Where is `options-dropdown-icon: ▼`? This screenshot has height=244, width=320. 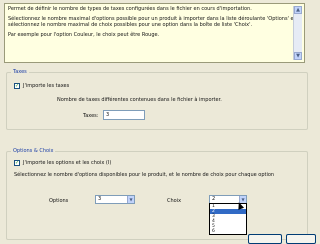 options-dropdown-icon: ▼ is located at coordinates (130, 199).